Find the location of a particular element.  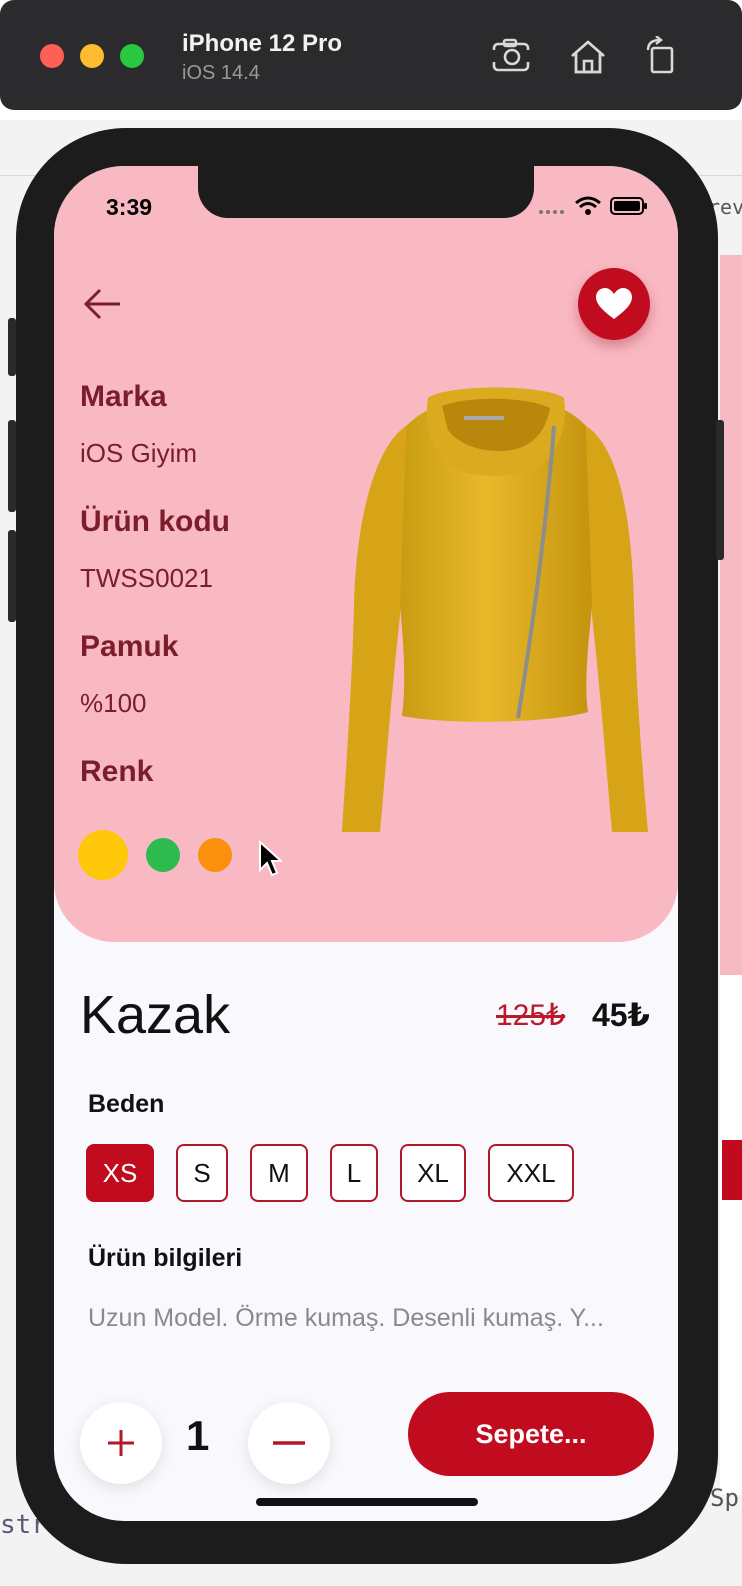

zoom-window-button is located at coordinates (132, 56).